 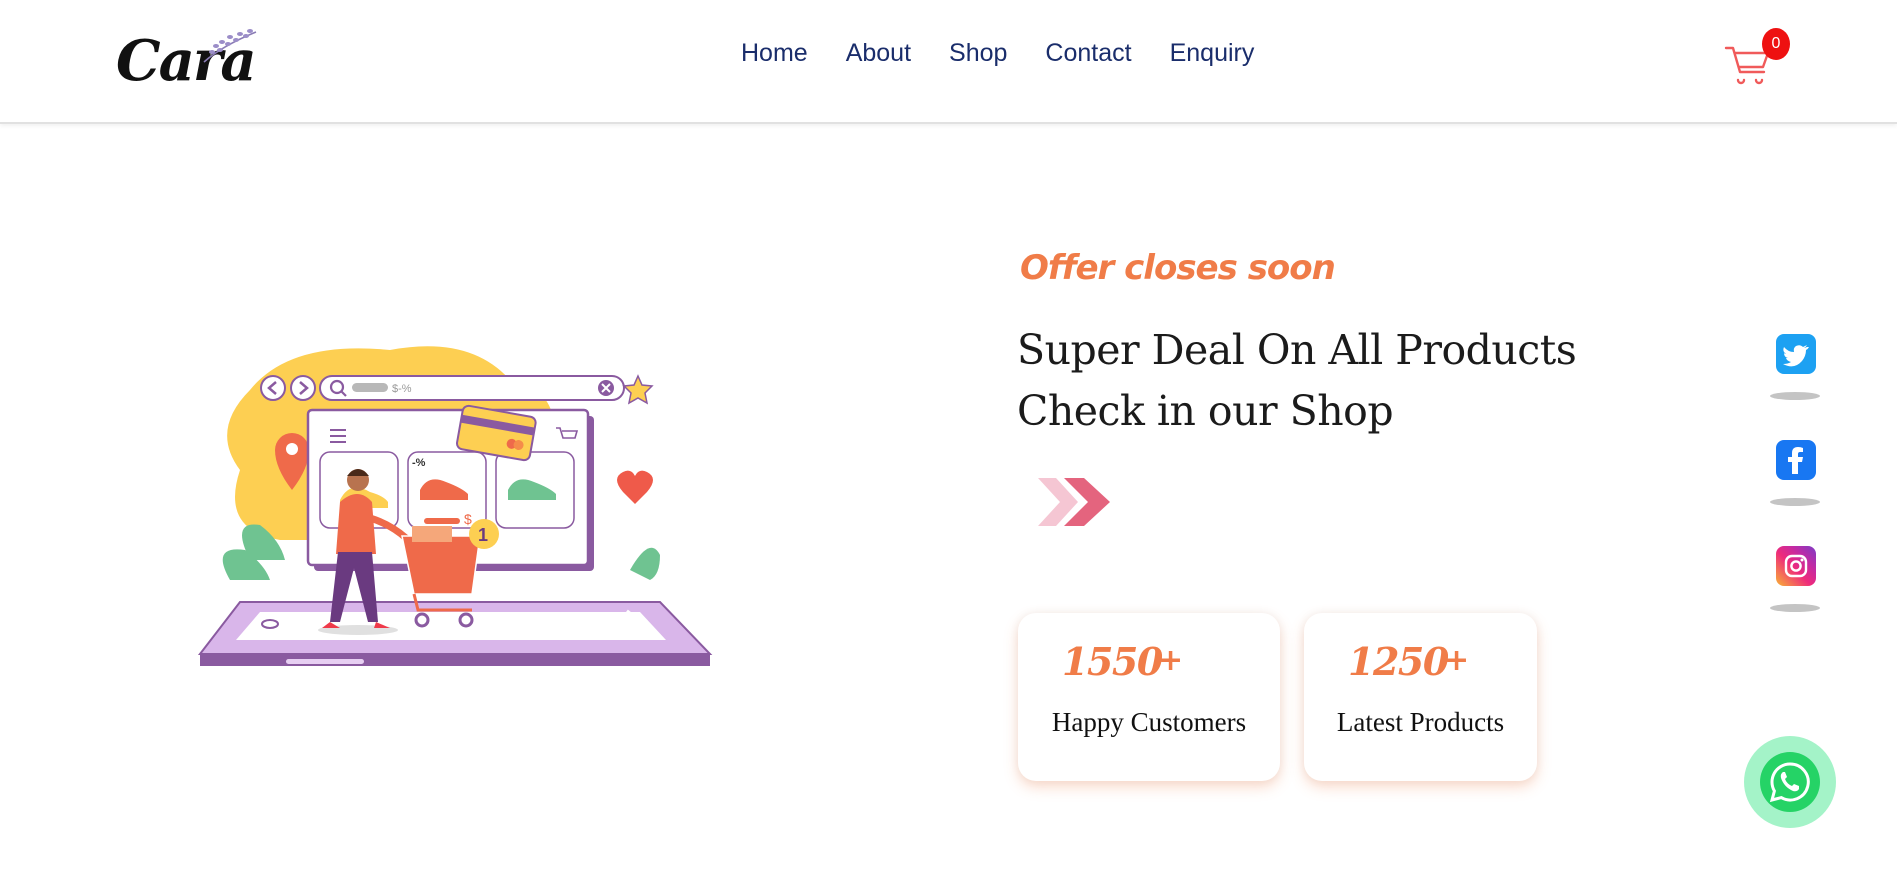 I want to click on instagram-icon, so click(x=1796, y=566).